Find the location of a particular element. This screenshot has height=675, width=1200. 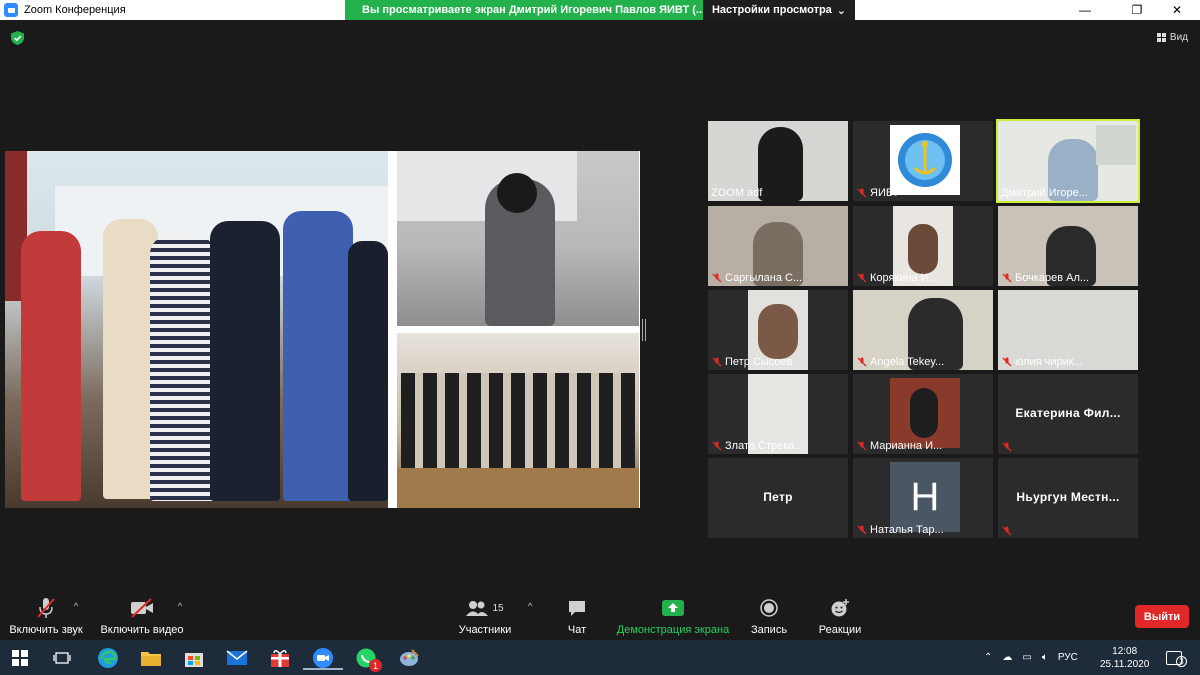

participant-display-name: Петр is located at coordinates (778, 497).